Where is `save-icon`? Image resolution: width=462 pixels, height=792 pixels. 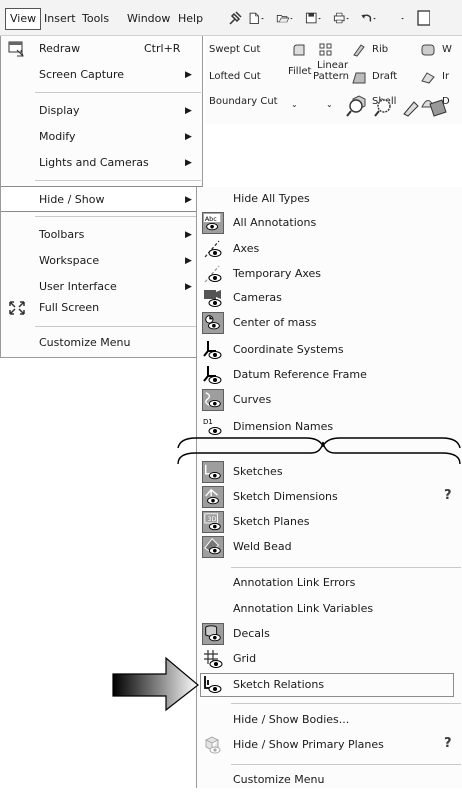 save-icon is located at coordinates (314, 18).